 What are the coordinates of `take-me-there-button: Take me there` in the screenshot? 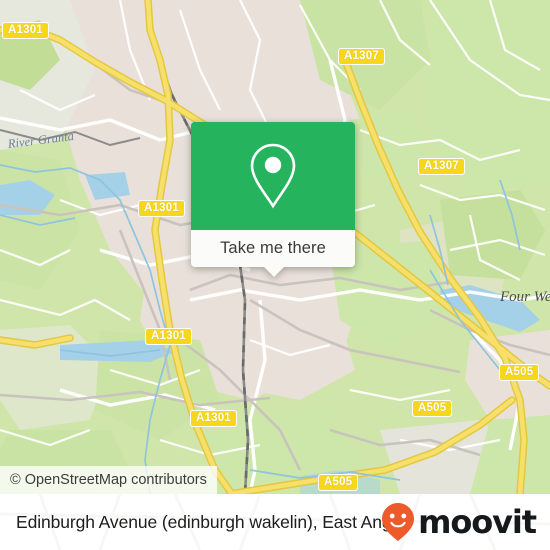 It's located at (273, 248).